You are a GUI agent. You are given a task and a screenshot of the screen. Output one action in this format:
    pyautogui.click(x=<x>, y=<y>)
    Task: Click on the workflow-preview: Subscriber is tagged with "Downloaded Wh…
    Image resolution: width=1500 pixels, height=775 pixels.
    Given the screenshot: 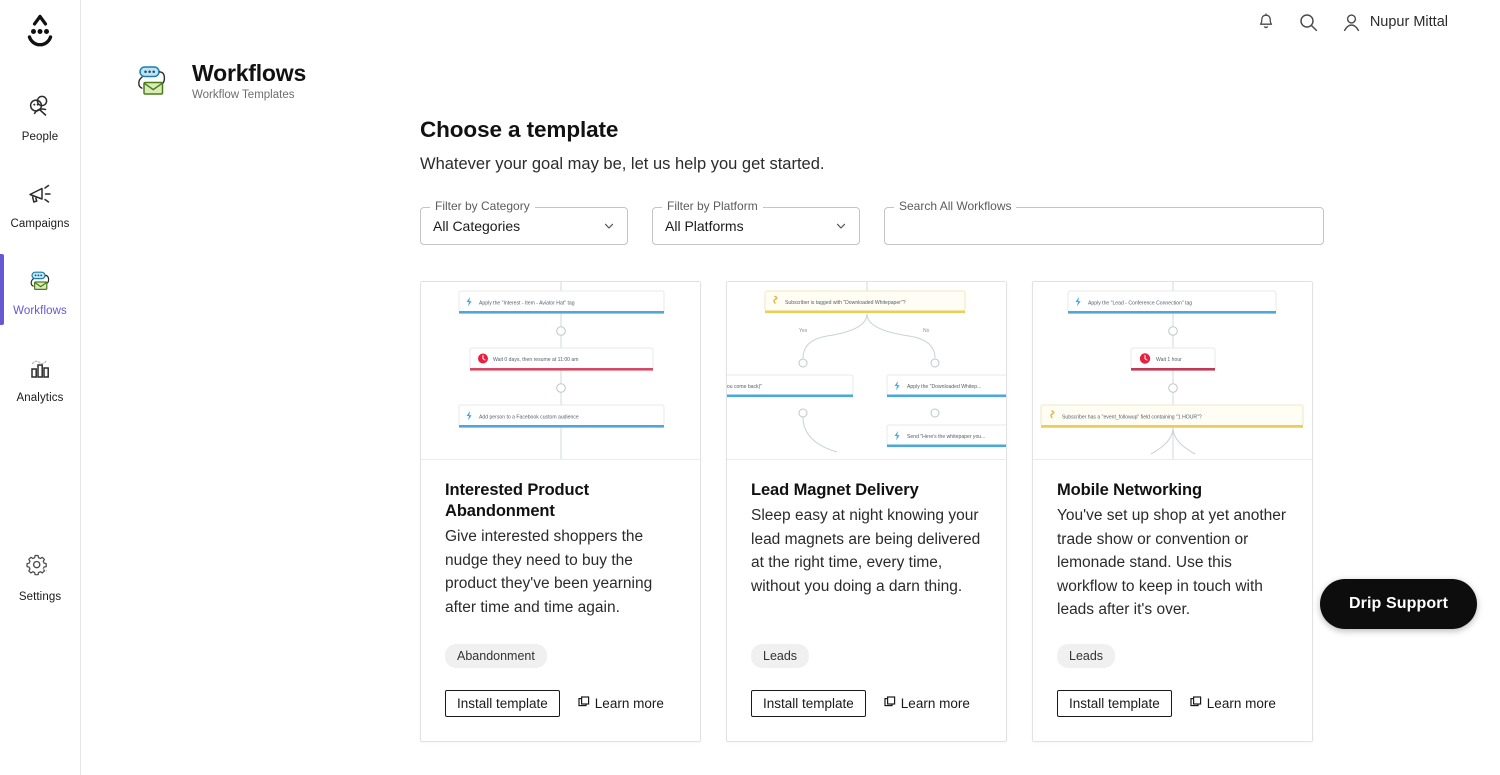 What is the action you would take?
    pyautogui.click(x=866, y=371)
    